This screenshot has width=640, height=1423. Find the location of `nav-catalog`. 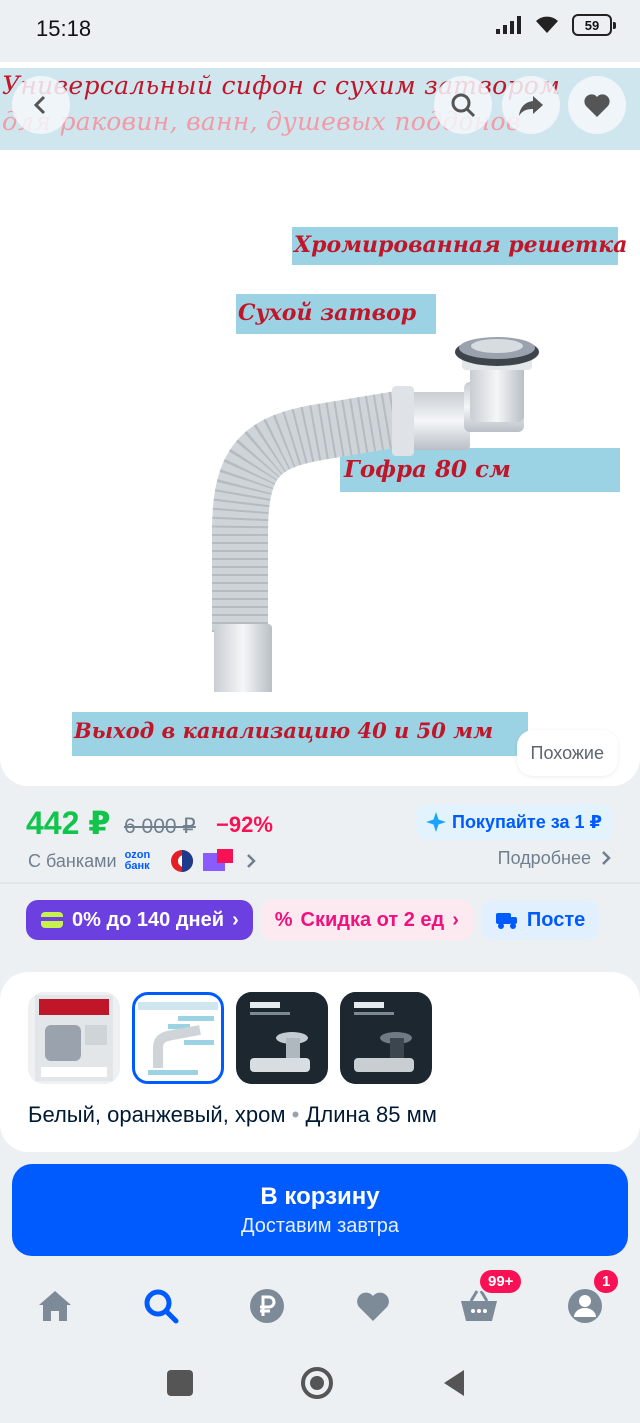

nav-catalog is located at coordinates (161, 1306).